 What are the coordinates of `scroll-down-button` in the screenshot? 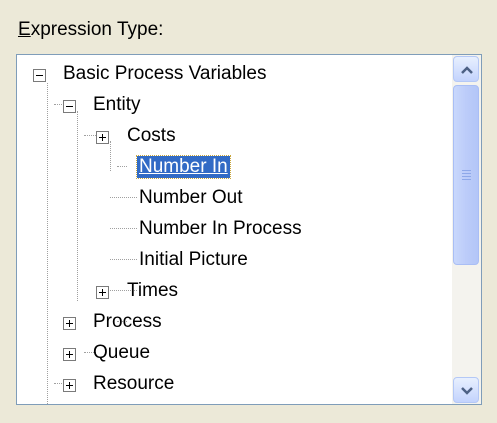 It's located at (466, 390).